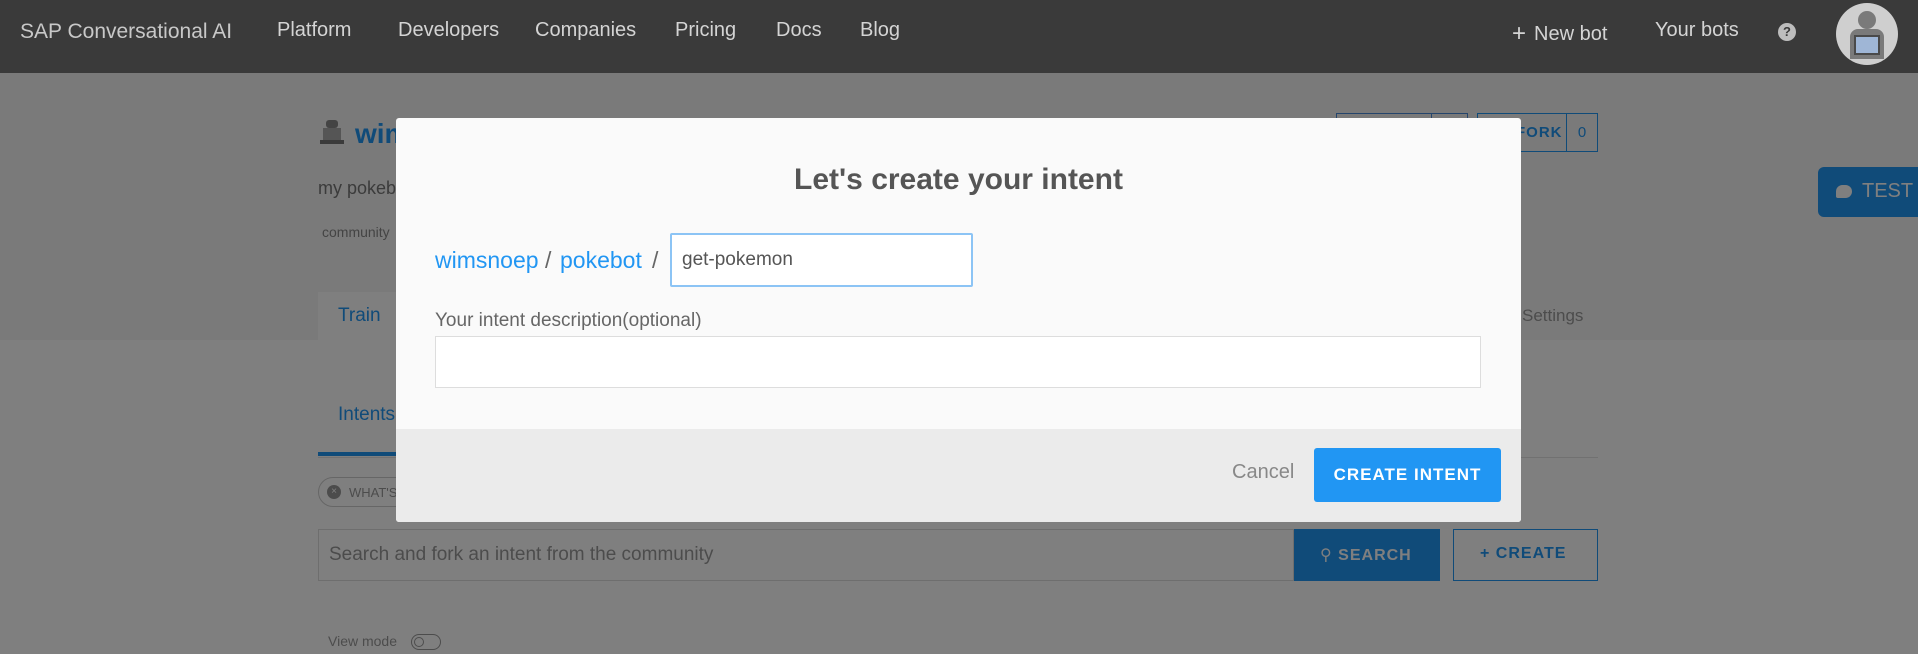  Describe the element at coordinates (126, 32) in the screenshot. I see `brand-logo: SAP Conversational AI` at that location.